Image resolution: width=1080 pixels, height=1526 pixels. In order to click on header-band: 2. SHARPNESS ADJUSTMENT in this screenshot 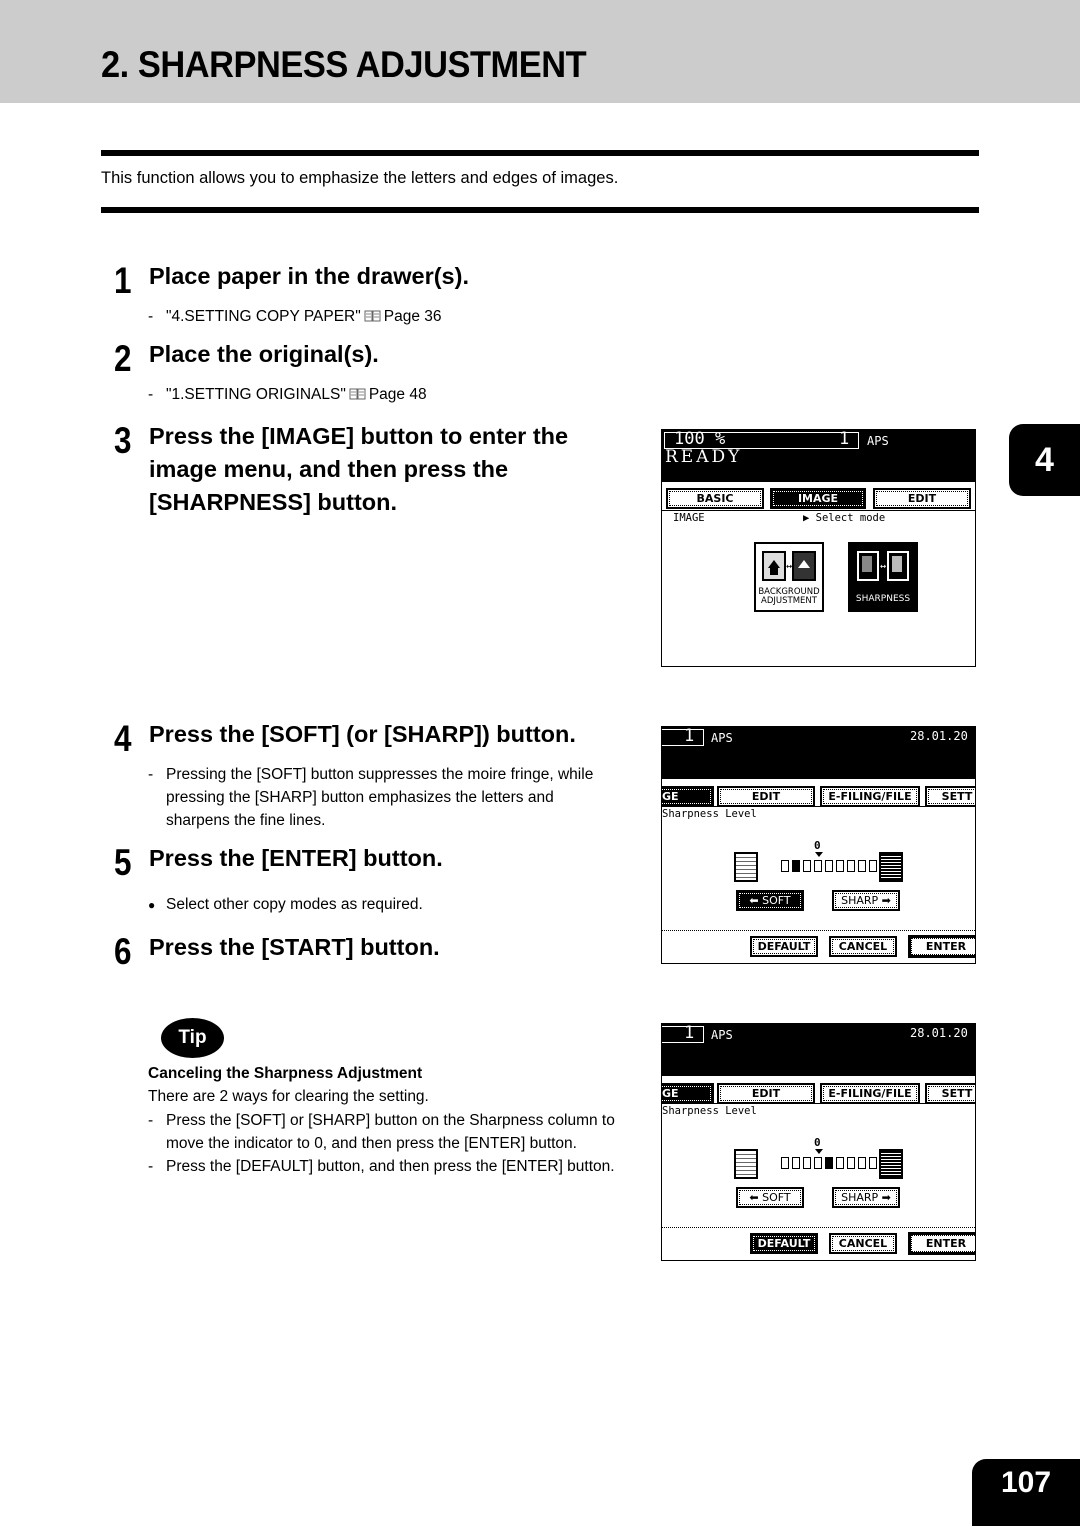, I will do `click(540, 51)`.